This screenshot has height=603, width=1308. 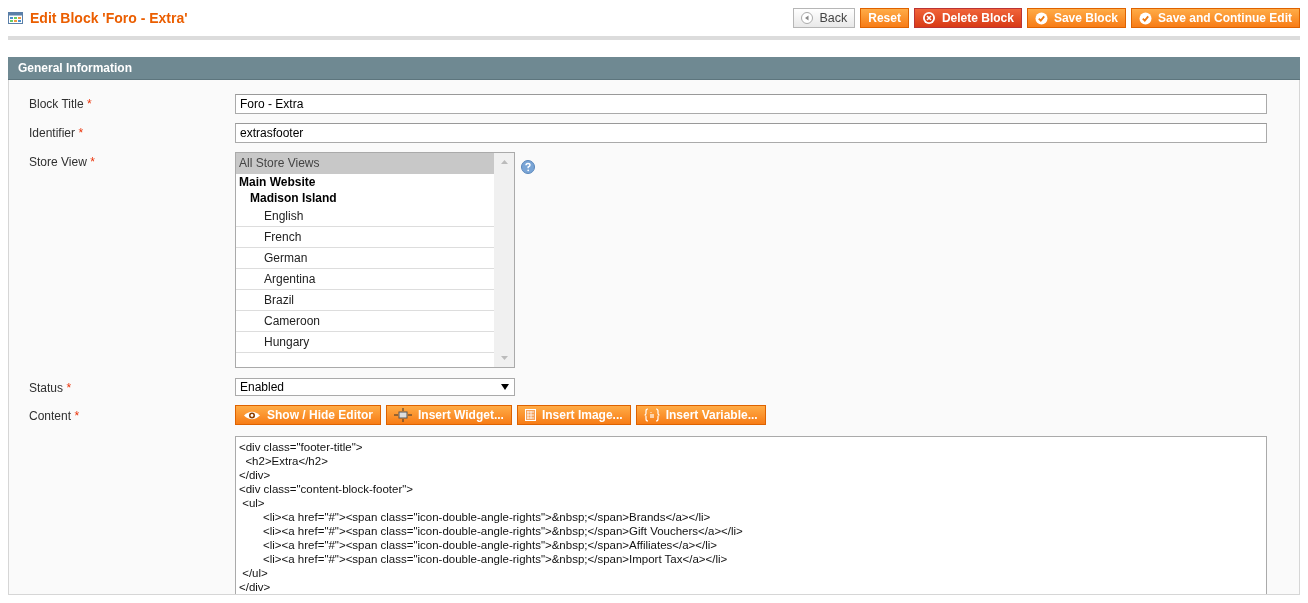 I want to click on store-option: German, so click(x=365, y=258).